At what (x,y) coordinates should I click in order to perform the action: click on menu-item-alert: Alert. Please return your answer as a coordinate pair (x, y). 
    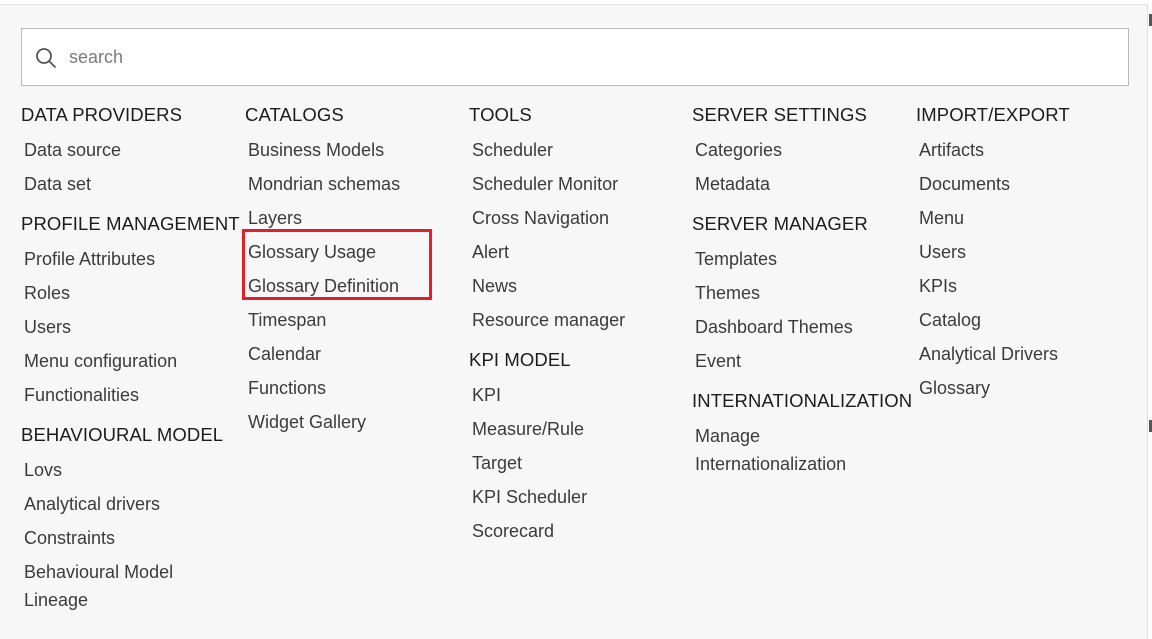
    Looking at the image, I should click on (580, 253).